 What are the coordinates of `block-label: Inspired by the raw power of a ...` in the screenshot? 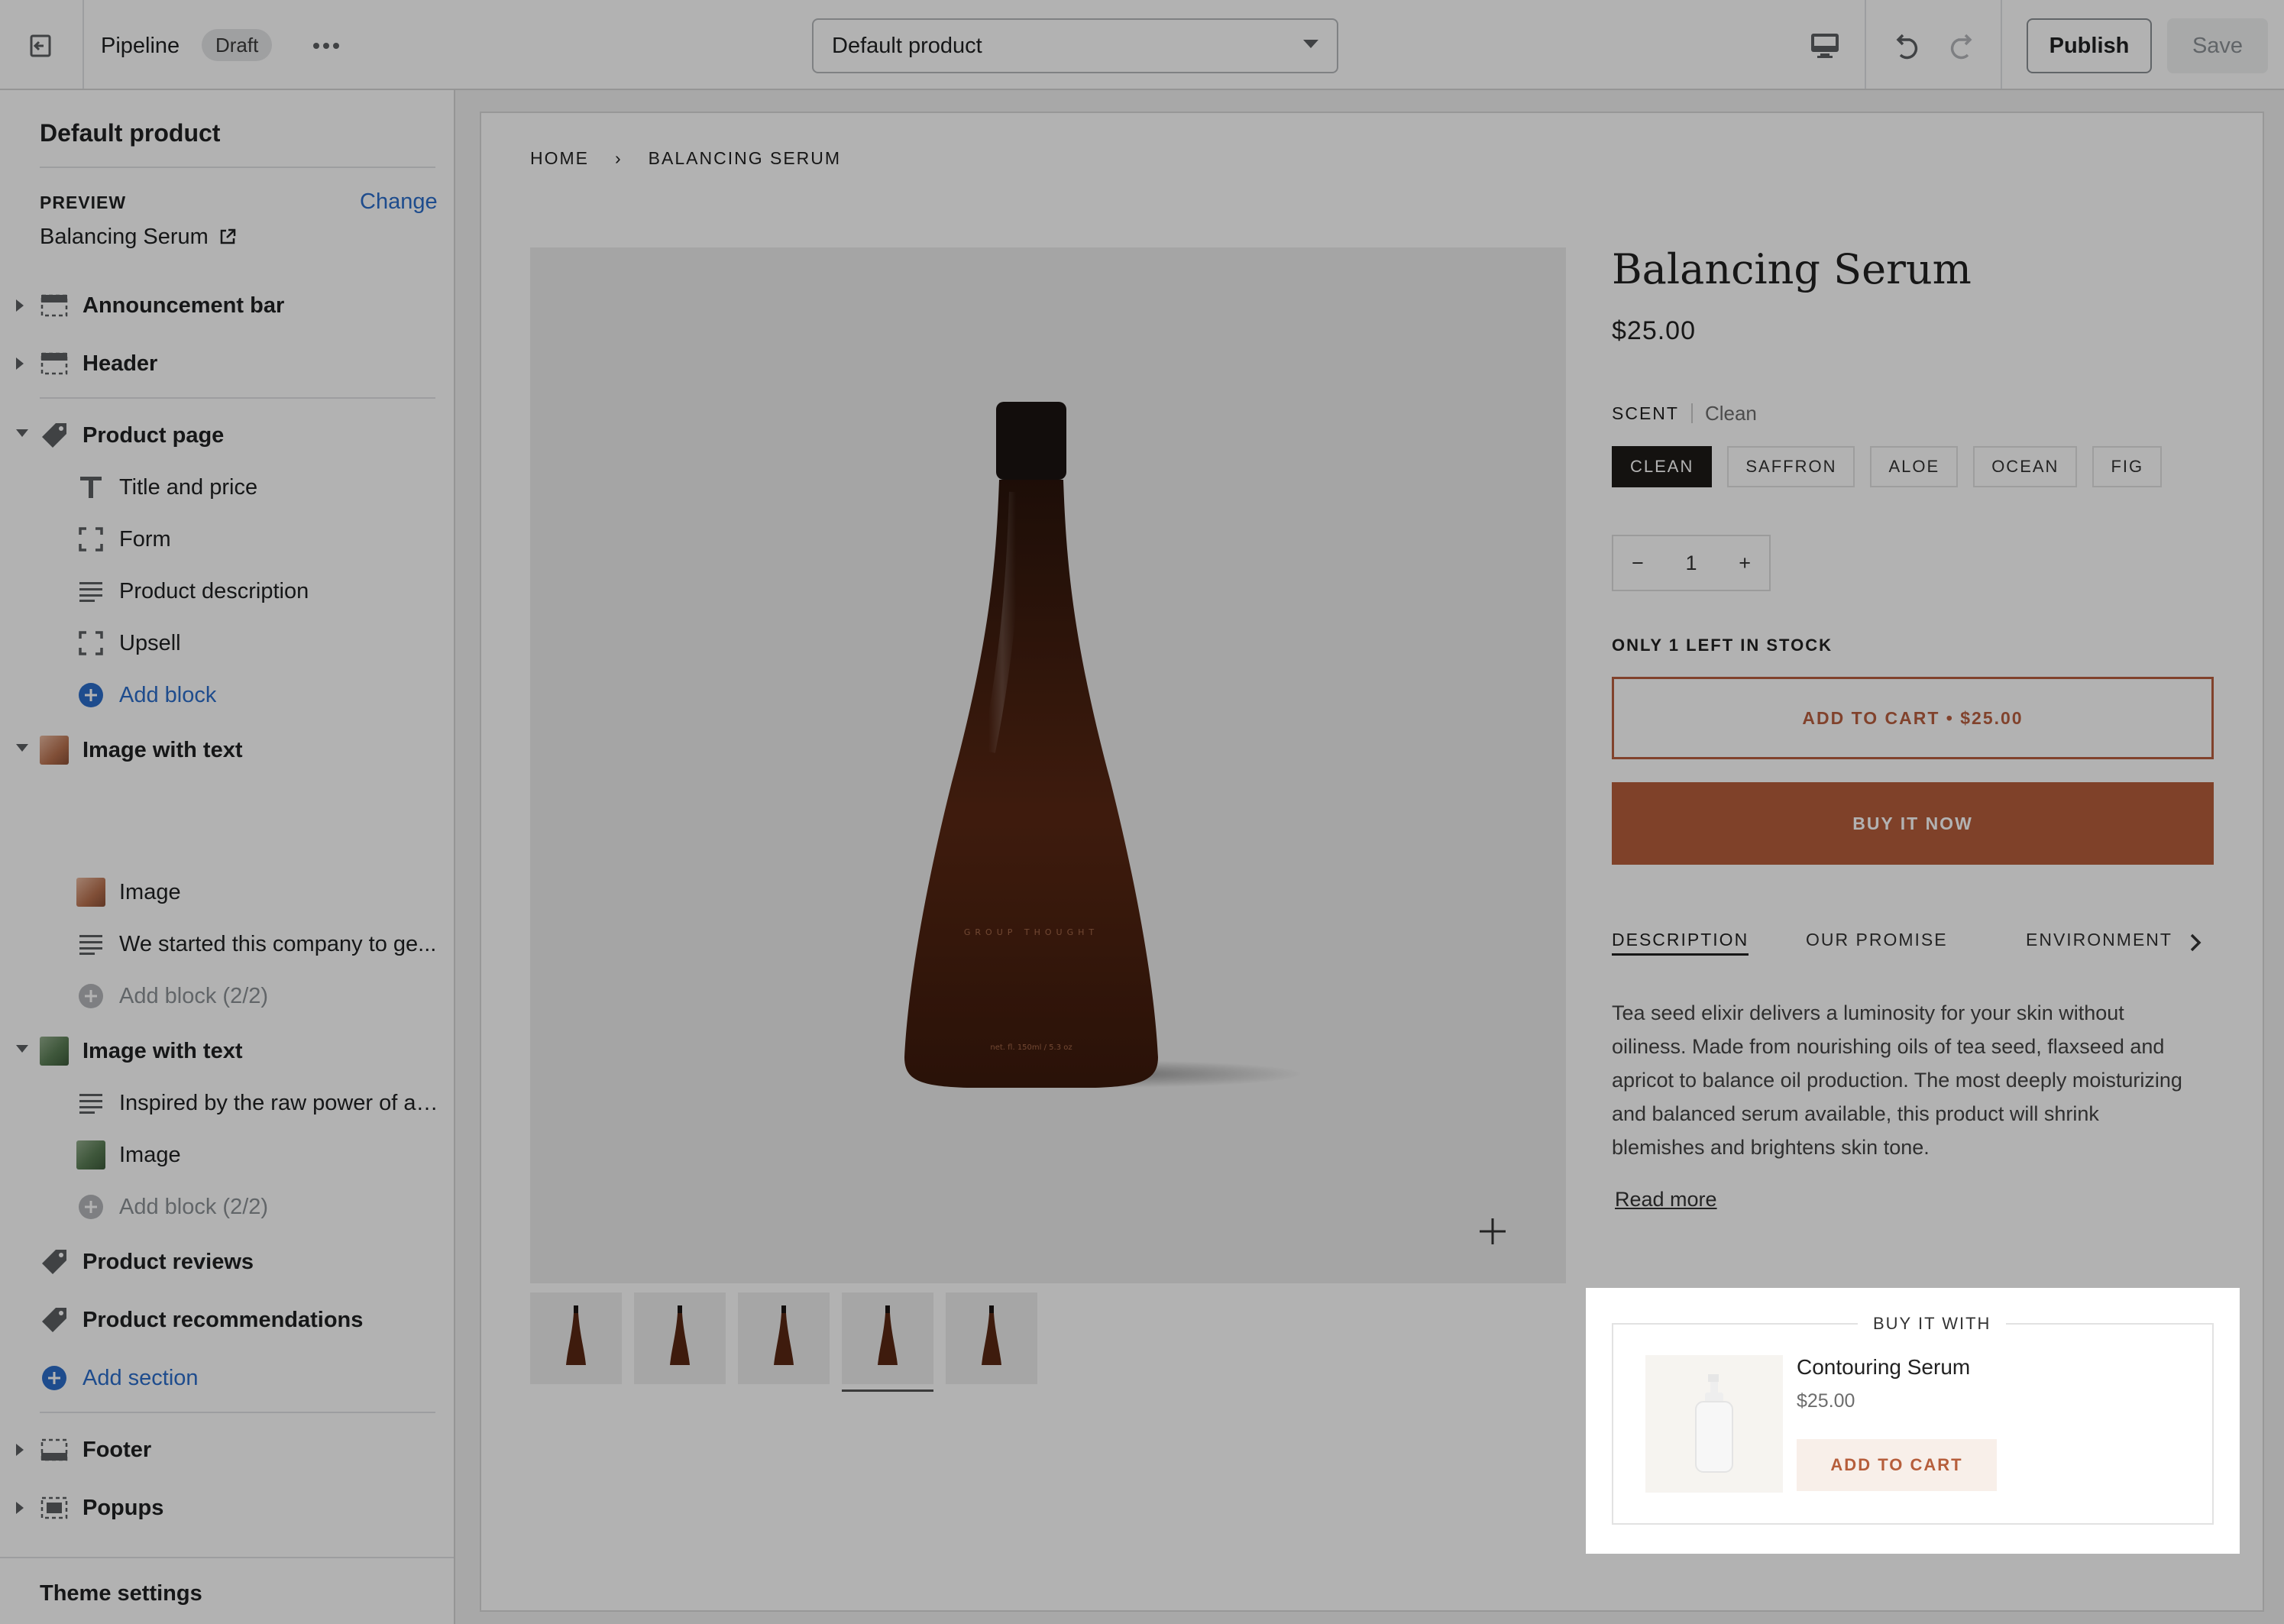 It's located at (279, 1103).